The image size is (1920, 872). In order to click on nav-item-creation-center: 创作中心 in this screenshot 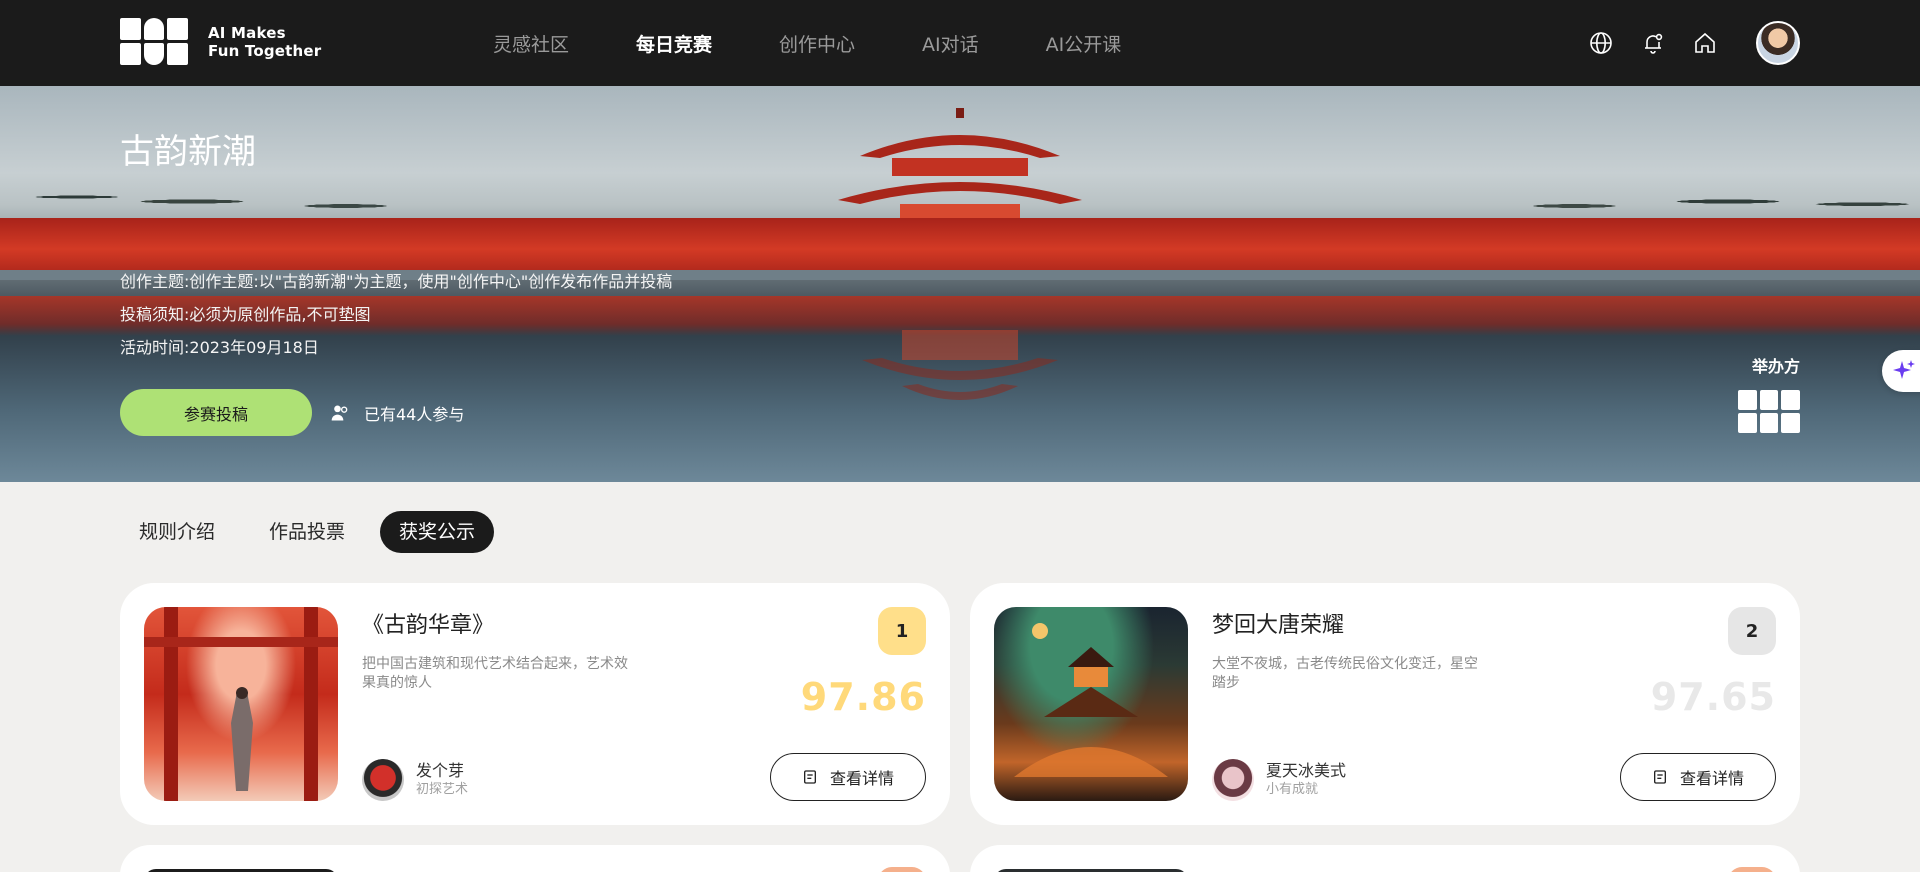, I will do `click(817, 43)`.